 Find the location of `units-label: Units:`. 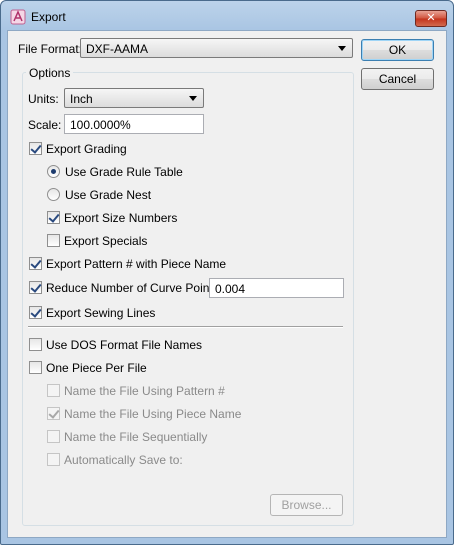

units-label: Units: is located at coordinates (43, 99).